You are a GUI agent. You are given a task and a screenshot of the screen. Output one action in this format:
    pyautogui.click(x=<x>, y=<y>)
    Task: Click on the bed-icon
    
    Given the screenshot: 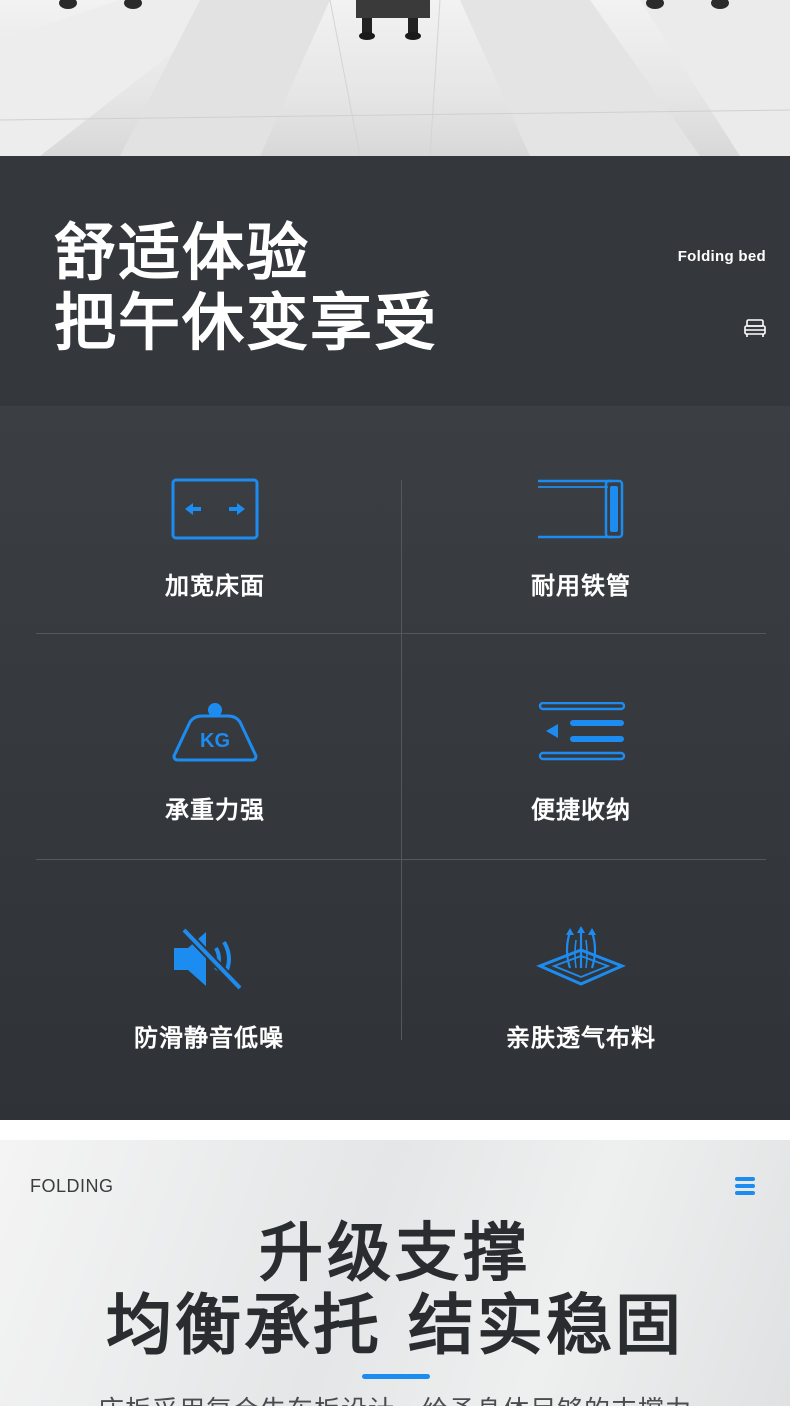 What is the action you would take?
    pyautogui.click(x=755, y=328)
    